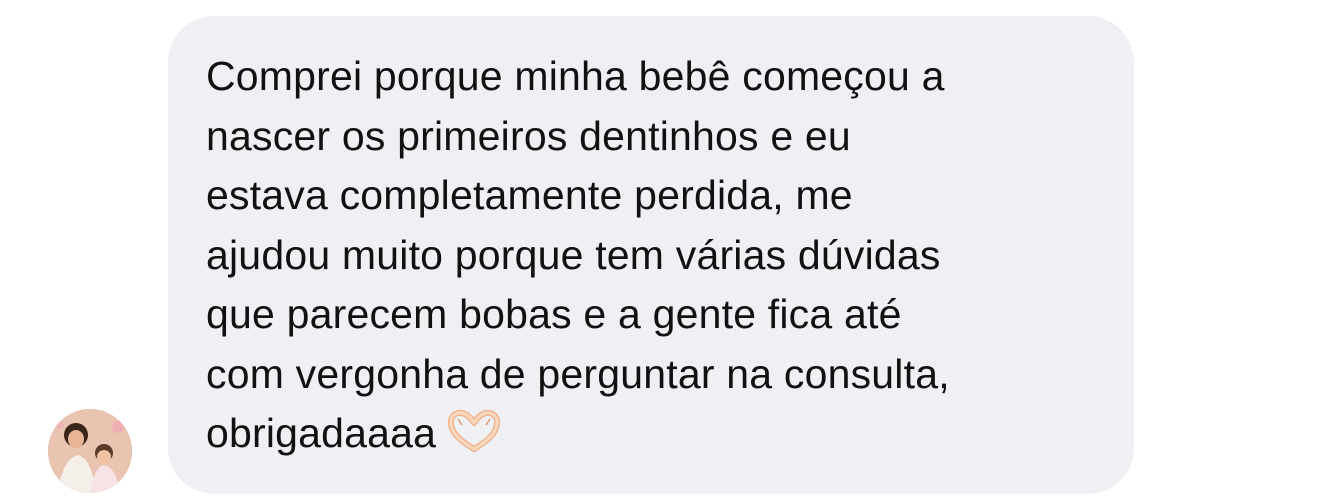 Image resolution: width=1320 pixels, height=499 pixels. Describe the element at coordinates (474, 439) in the screenshot. I see `heart-hands-icon` at that location.